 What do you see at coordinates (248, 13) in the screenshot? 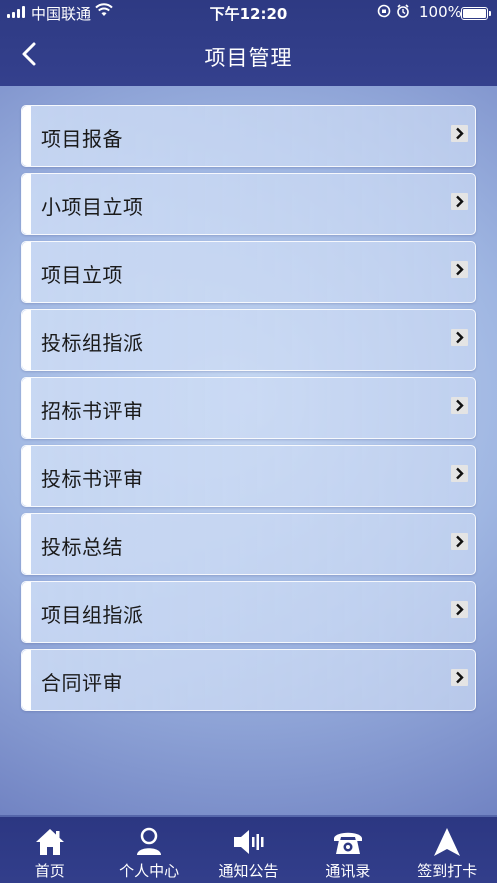
I see `status-bar: 中国联通 下午12:20 100%` at bounding box center [248, 13].